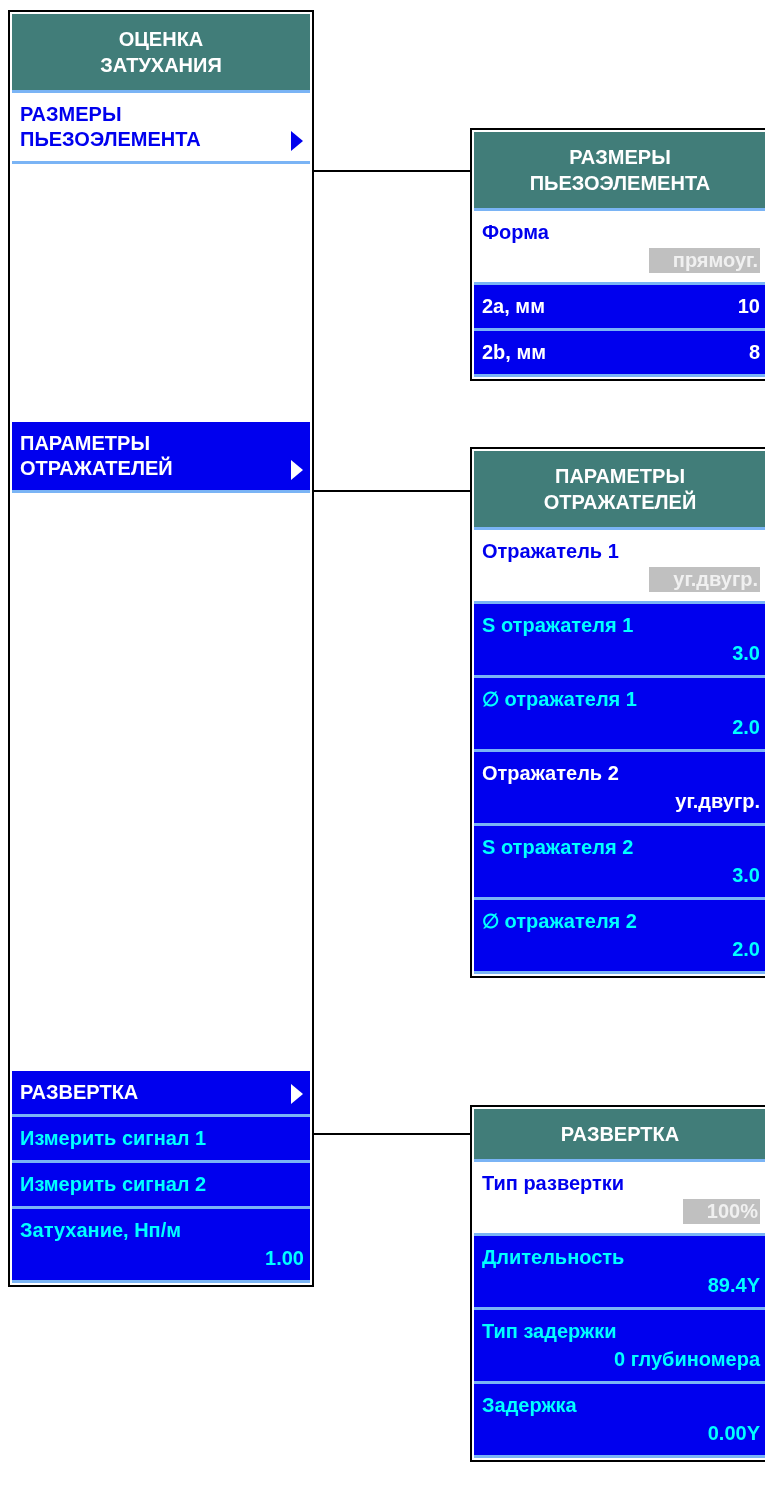  I want to click on item-label: Измерить сигнал 2, so click(113, 1184).